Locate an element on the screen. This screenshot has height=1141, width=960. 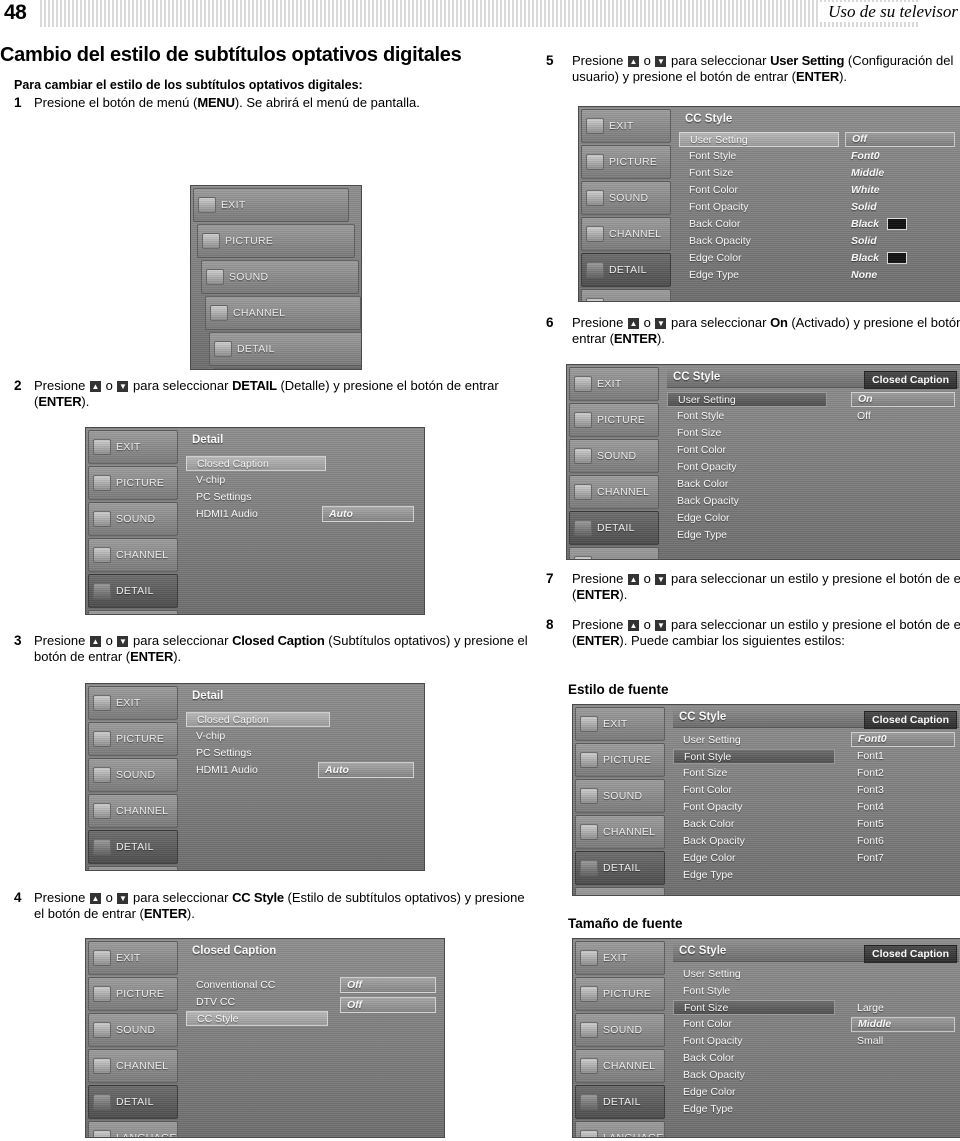
option-font7: Font7 is located at coordinates (903, 858).